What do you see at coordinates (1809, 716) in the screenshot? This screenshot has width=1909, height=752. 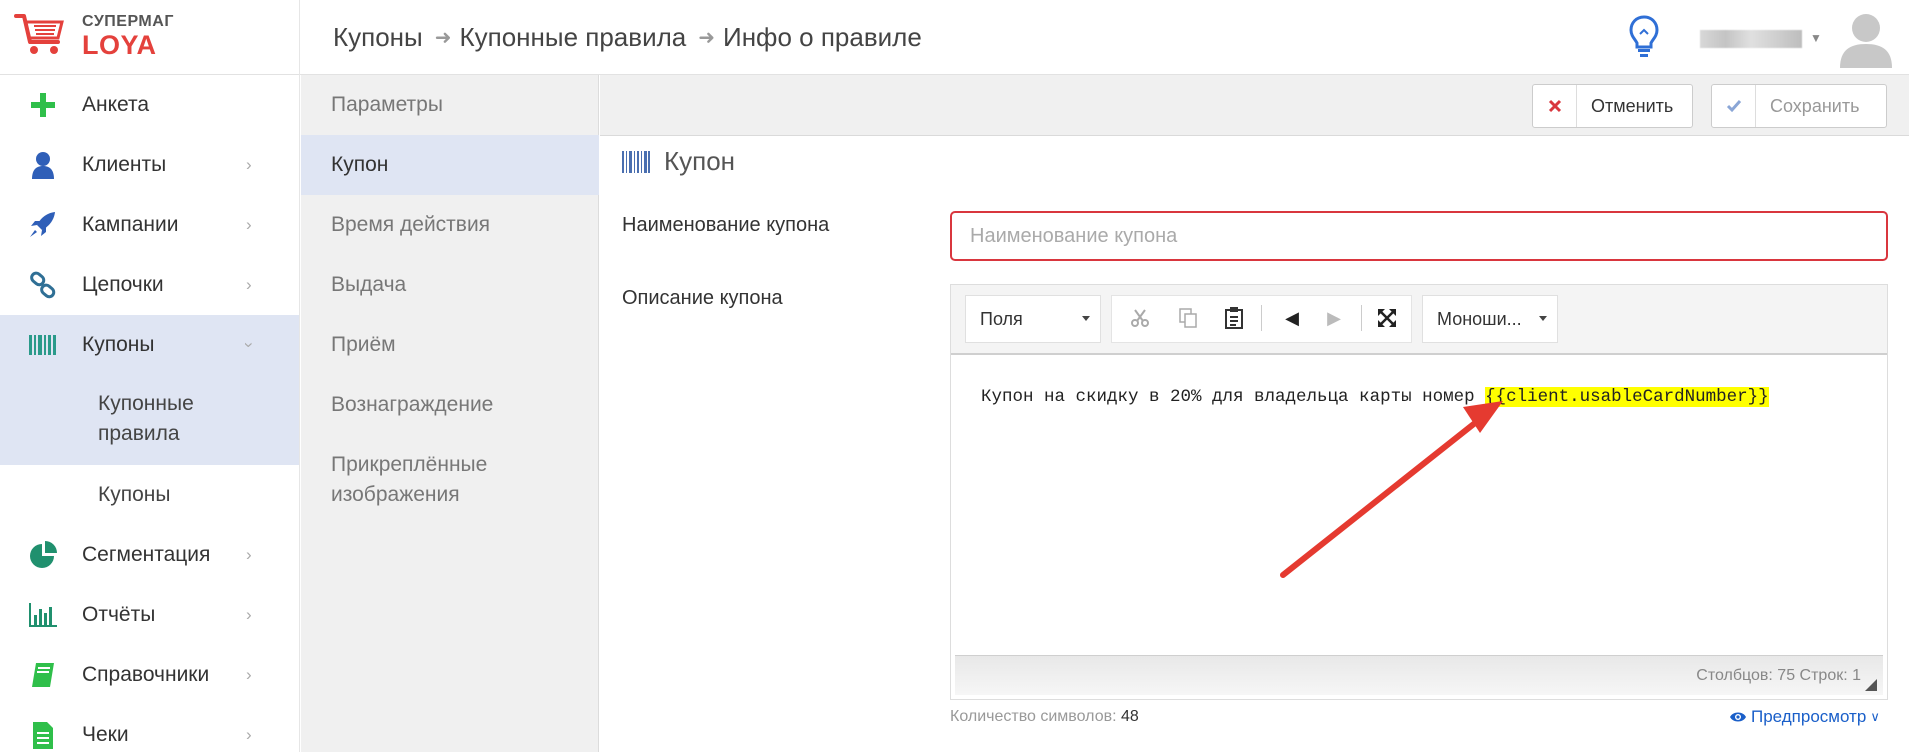 I see `preview-link-label: Предпросмотр` at bounding box center [1809, 716].